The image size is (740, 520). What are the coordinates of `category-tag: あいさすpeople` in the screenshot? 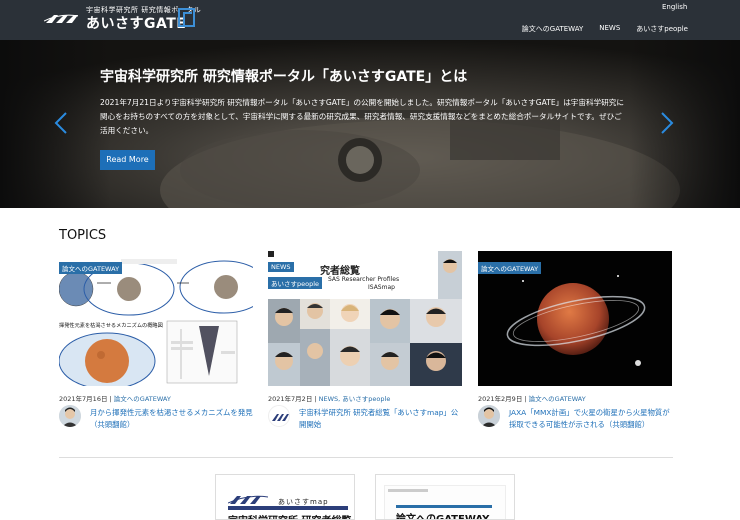 It's located at (295, 283).